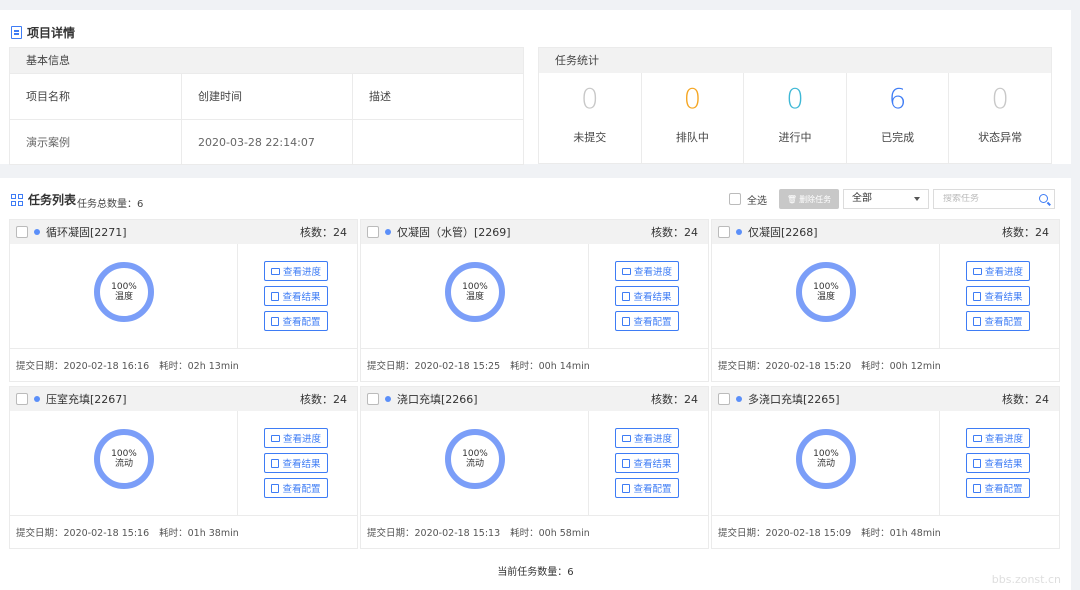 This screenshot has height=590, width=1080. What do you see at coordinates (110, 204) in the screenshot?
I see `task-total-count: 任务总数量：6` at bounding box center [110, 204].